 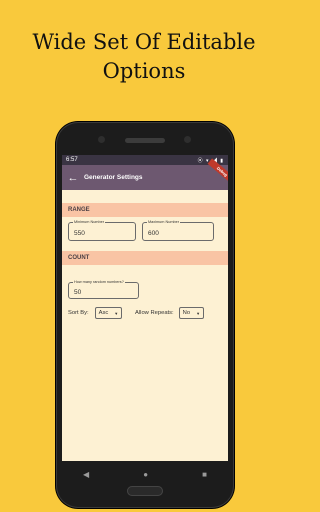 I want to click on allow-repeats-value: No, so click(x=186, y=313).